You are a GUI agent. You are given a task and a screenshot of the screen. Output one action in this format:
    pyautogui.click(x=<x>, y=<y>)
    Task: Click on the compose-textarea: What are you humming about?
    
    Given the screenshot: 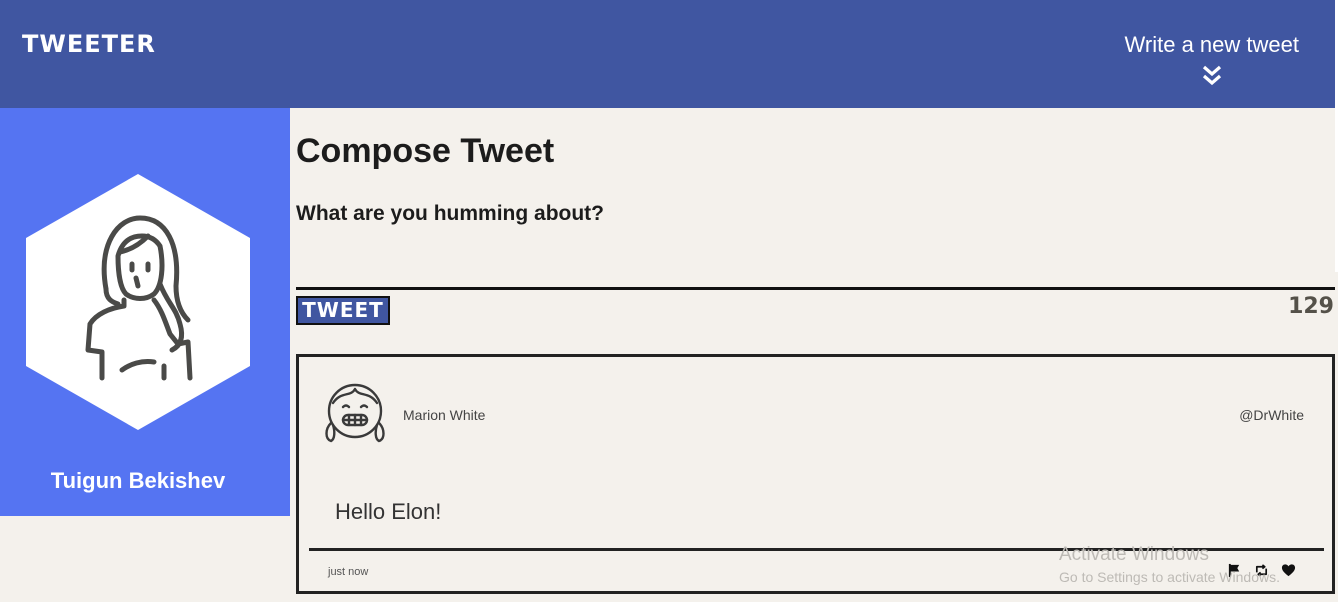 What is the action you would take?
    pyautogui.click(x=450, y=214)
    